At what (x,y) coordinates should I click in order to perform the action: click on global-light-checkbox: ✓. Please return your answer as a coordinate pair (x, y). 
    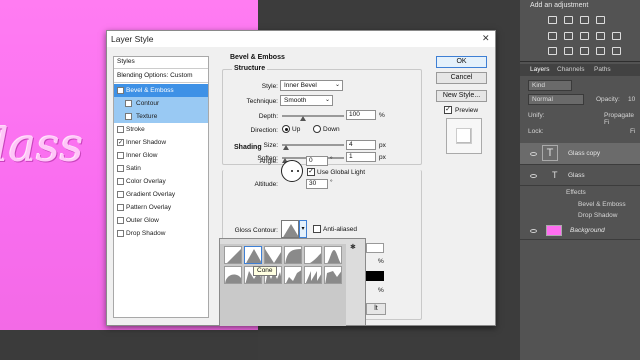
    Looking at the image, I should click on (311, 172).